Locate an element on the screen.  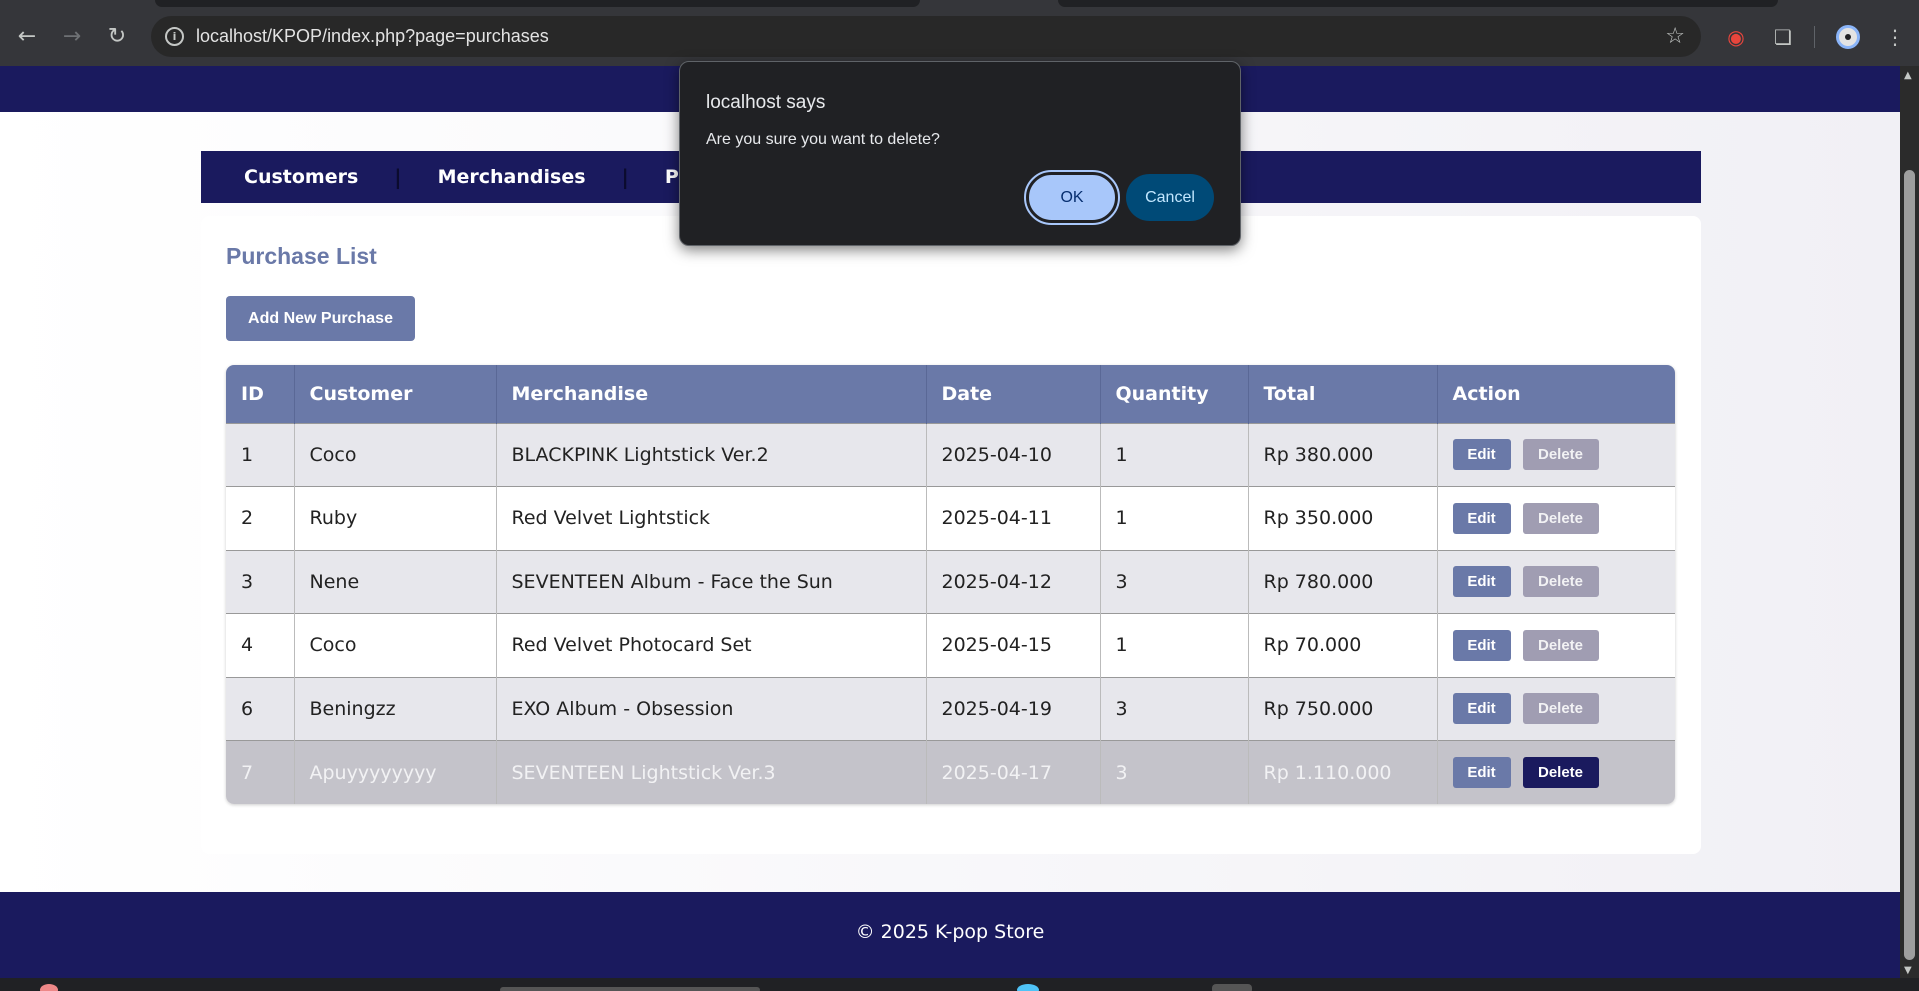
header-action: Action is located at coordinates (1556, 394).